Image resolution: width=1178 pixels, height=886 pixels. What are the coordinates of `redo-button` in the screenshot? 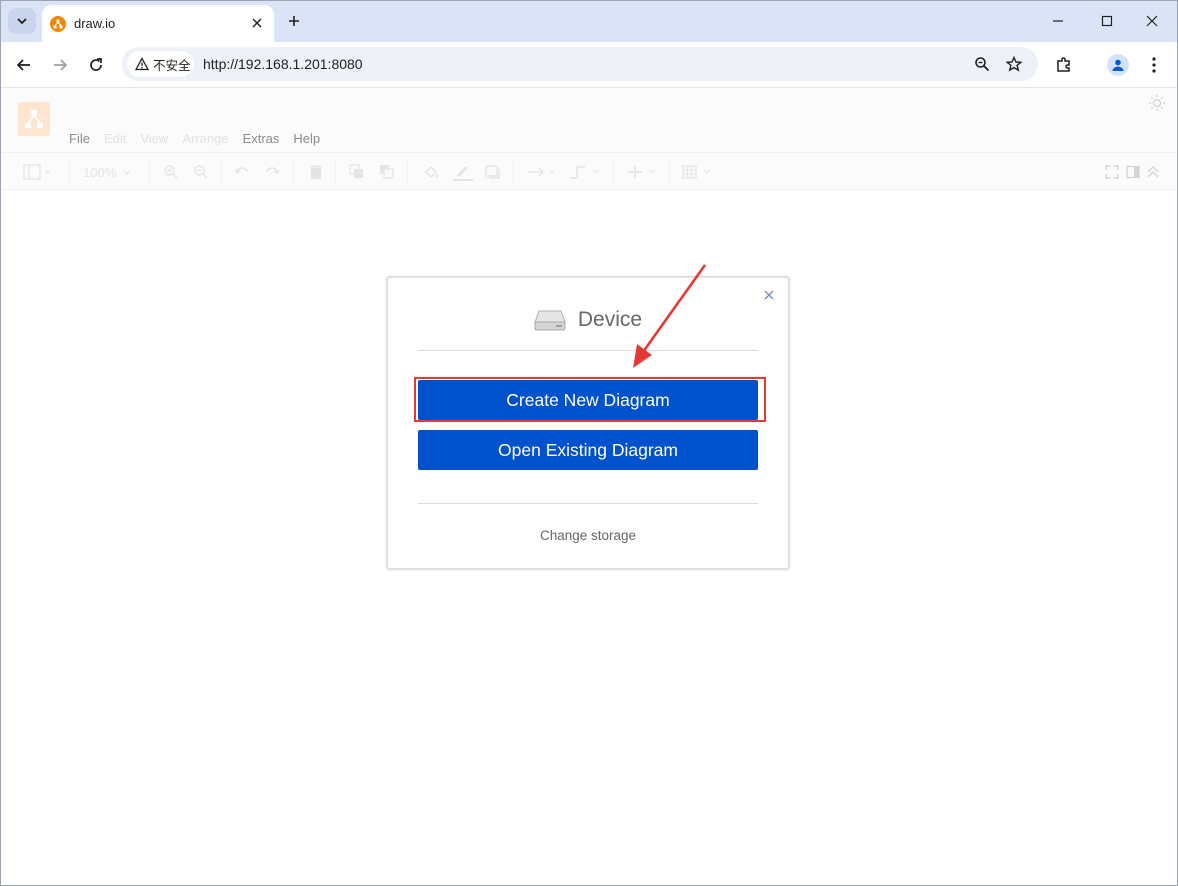 It's located at (272, 172).